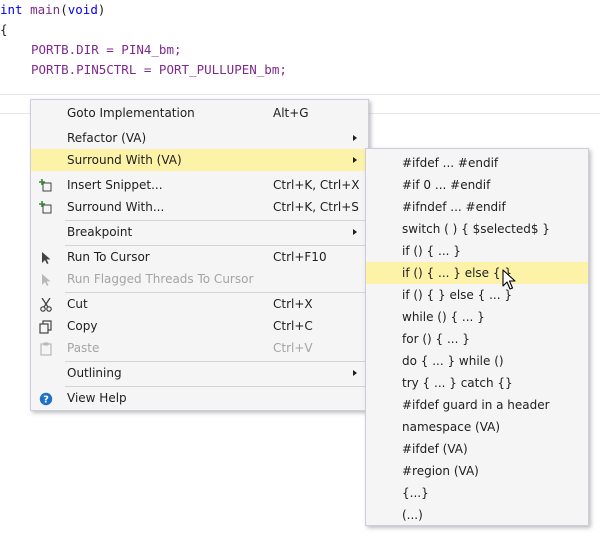  Describe the element at coordinates (64, 9) in the screenshot. I see `code-paren-open: (` at that location.